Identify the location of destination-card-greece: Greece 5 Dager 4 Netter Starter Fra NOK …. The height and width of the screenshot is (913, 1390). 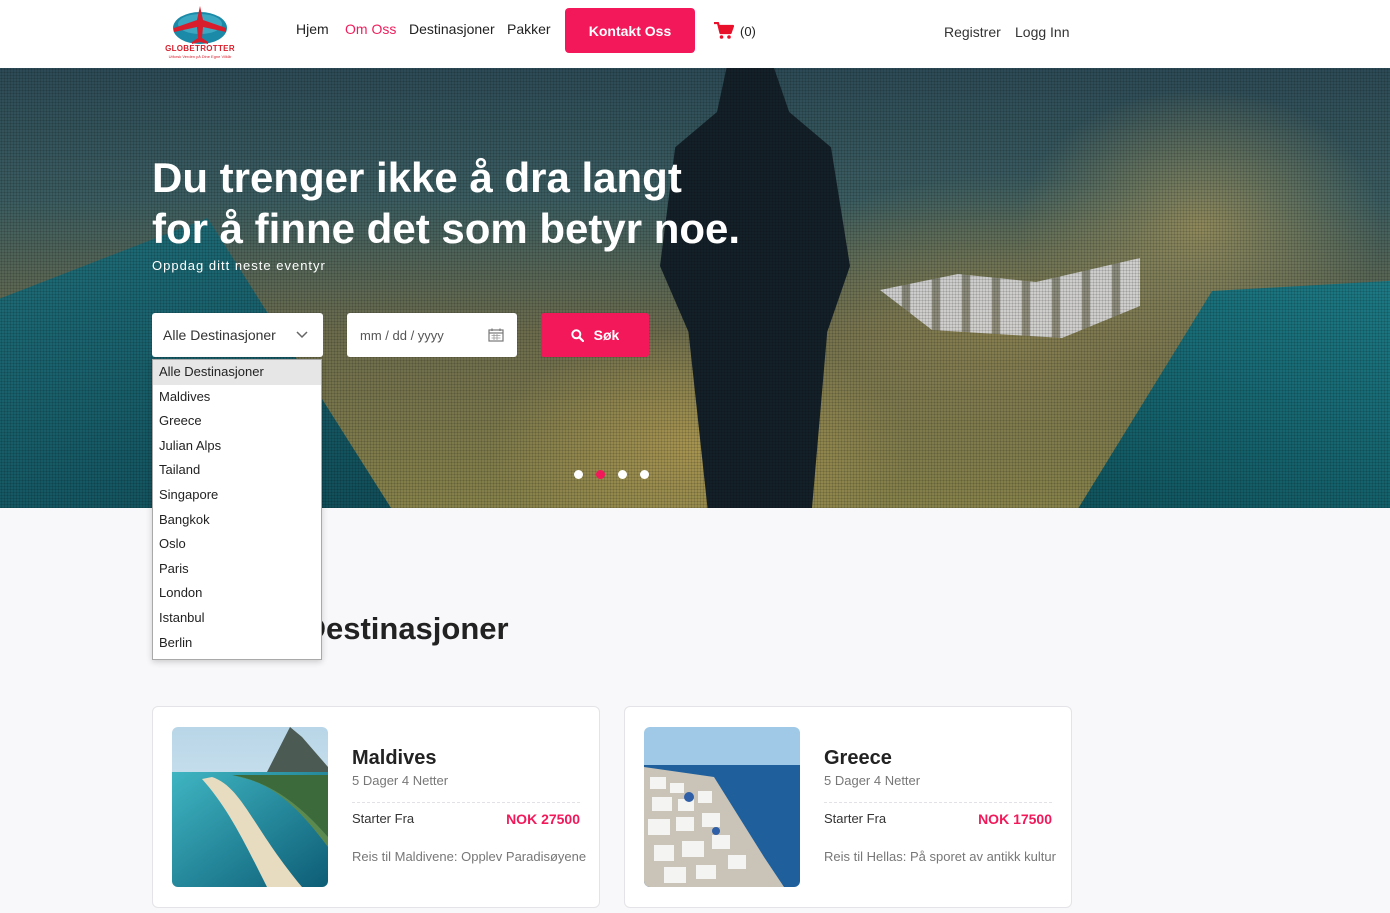
(848, 807).